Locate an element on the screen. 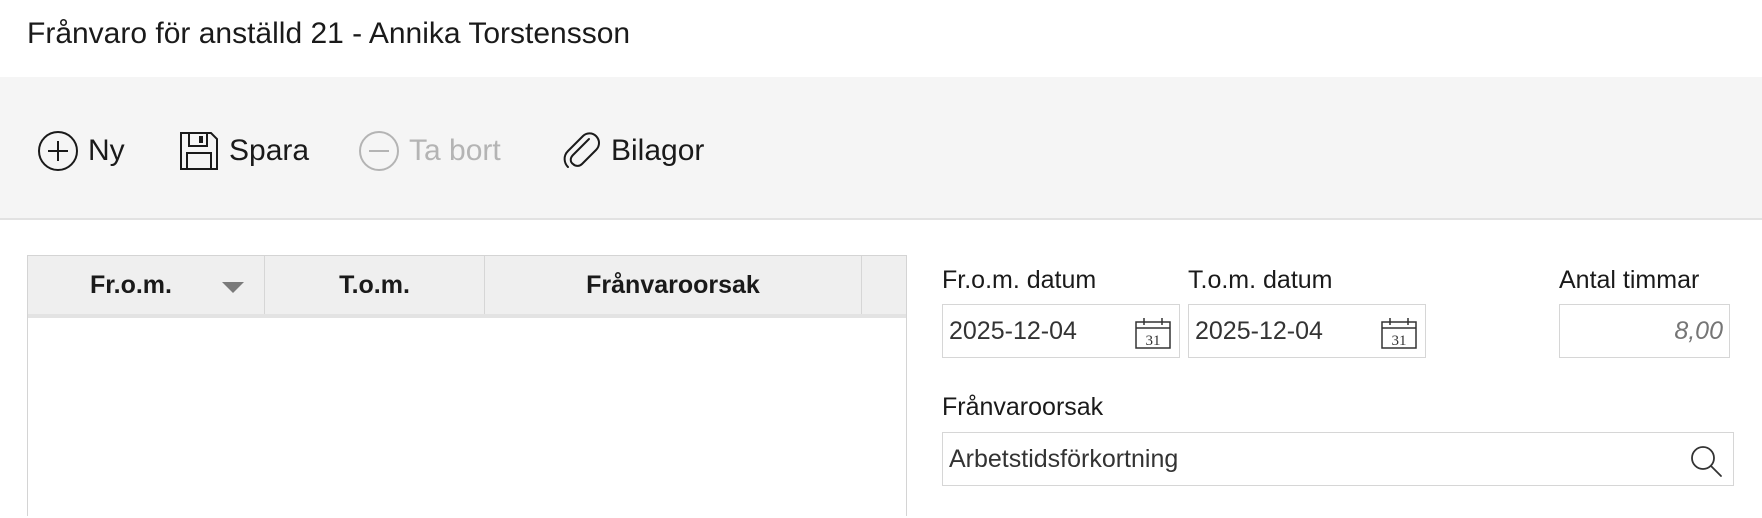 This screenshot has width=1762, height=518. from-date-label: Fr.o.m. datum is located at coordinates (1019, 280).